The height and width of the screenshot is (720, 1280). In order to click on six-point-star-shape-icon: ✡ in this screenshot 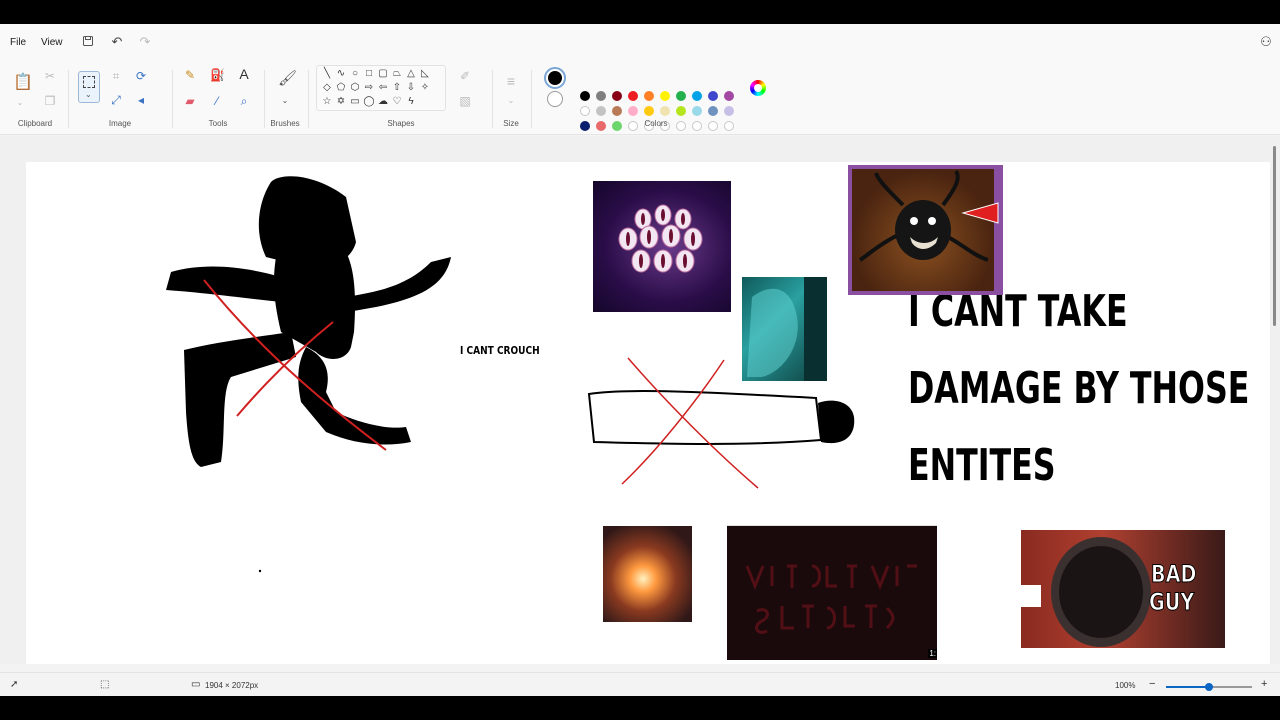, I will do `click(341, 102)`.